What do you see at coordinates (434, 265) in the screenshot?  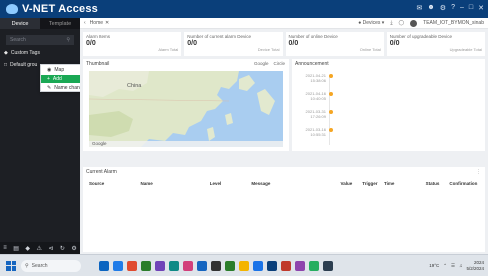 I see `weather-label: 19°C` at bounding box center [434, 265].